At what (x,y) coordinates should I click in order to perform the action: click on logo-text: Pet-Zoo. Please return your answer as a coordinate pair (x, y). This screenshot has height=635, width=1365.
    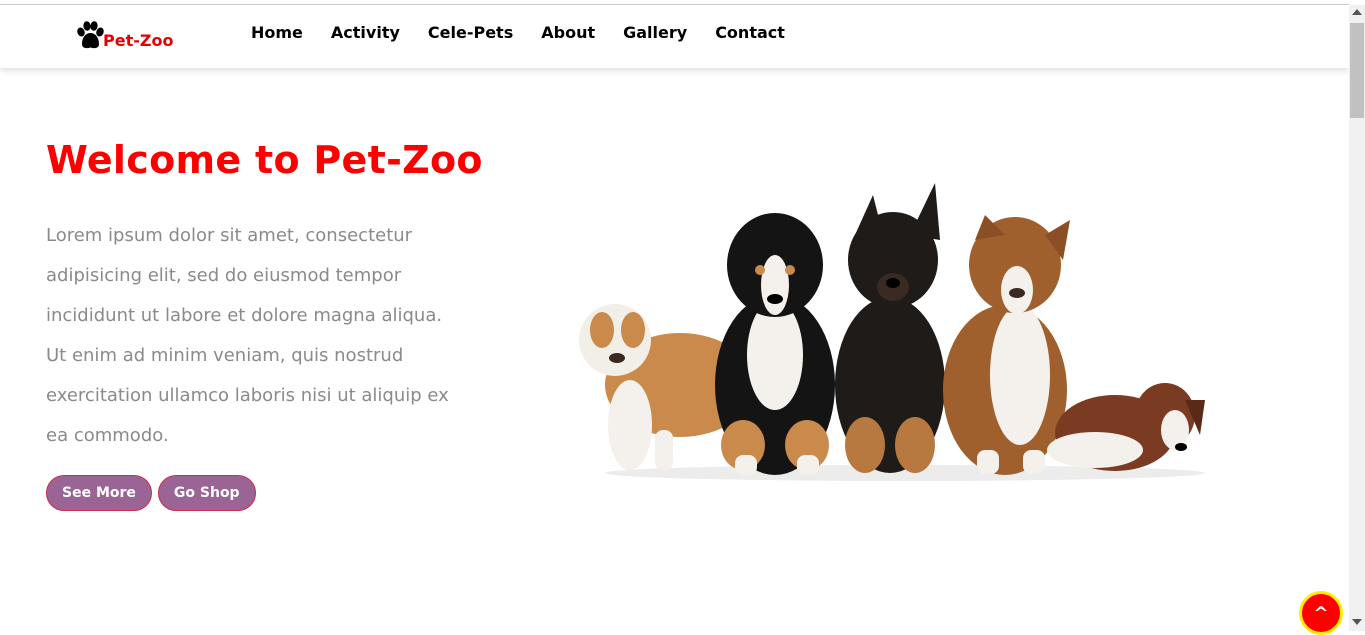
    Looking at the image, I should click on (138, 40).